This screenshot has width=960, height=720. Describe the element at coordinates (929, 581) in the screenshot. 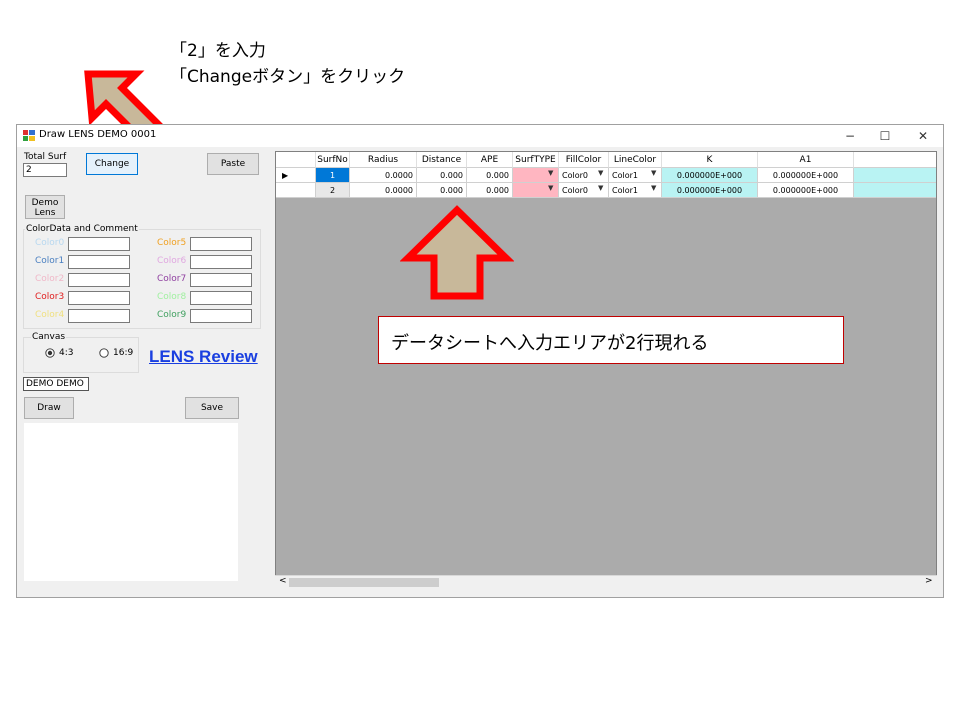

I see `scroll-right-arrow: >` at that location.